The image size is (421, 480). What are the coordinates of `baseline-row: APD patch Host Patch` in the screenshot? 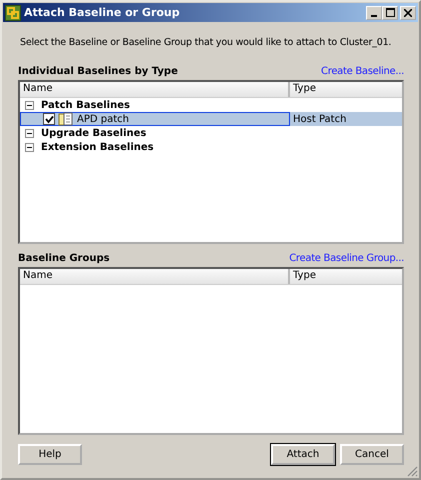 It's located at (211, 119).